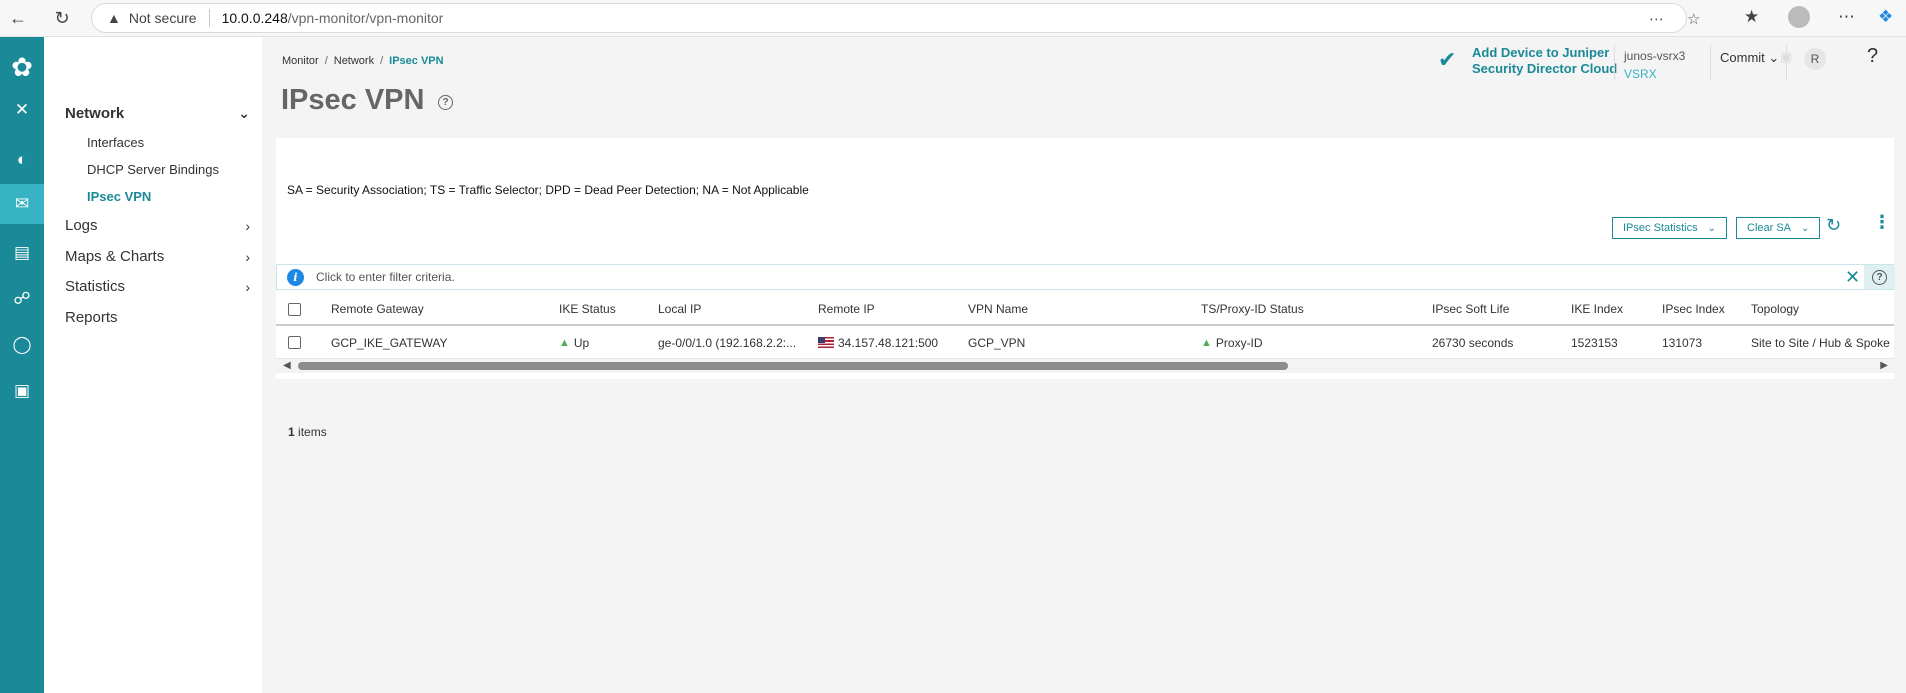 The image size is (1906, 693). I want to click on column-header: Topology, so click(1775, 309).